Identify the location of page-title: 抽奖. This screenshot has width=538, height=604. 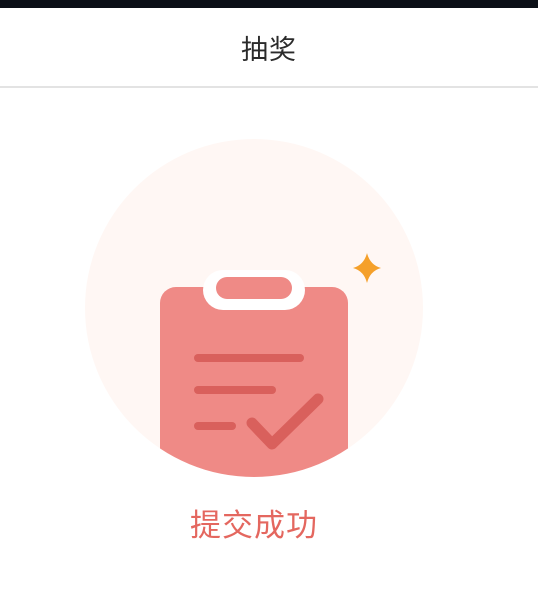
(269, 50).